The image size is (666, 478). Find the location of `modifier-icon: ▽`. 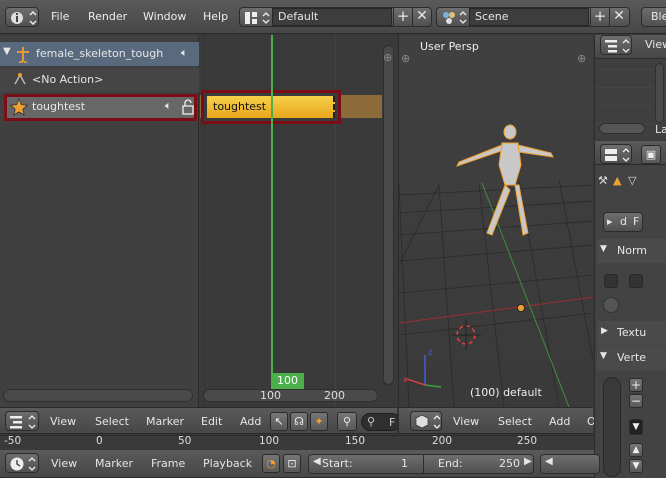

modifier-icon: ▽ is located at coordinates (632, 180).